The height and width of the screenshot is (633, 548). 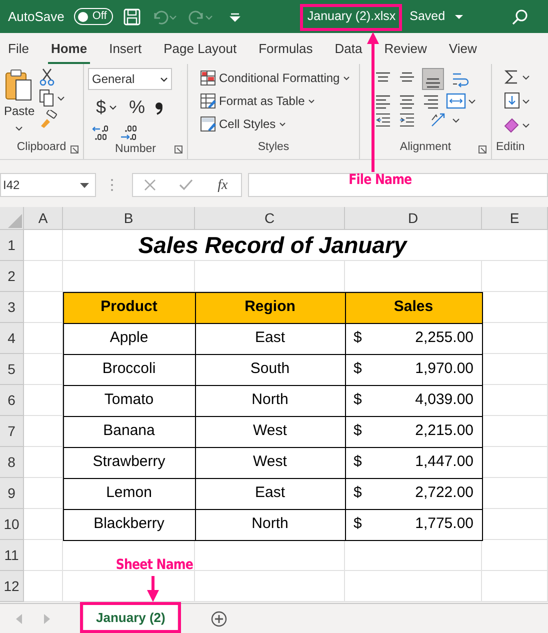 What do you see at coordinates (18, 48) in the screenshot?
I see `menu-tab: File` at bounding box center [18, 48].